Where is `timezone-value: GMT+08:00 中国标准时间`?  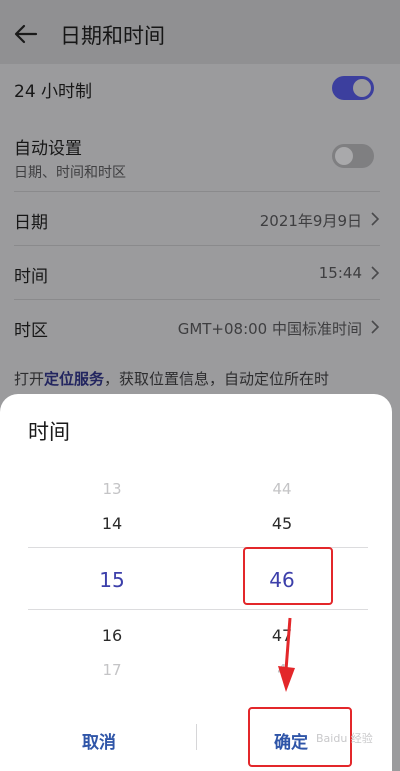
timezone-value: GMT+08:00 中国标准时间 is located at coordinates (269, 329).